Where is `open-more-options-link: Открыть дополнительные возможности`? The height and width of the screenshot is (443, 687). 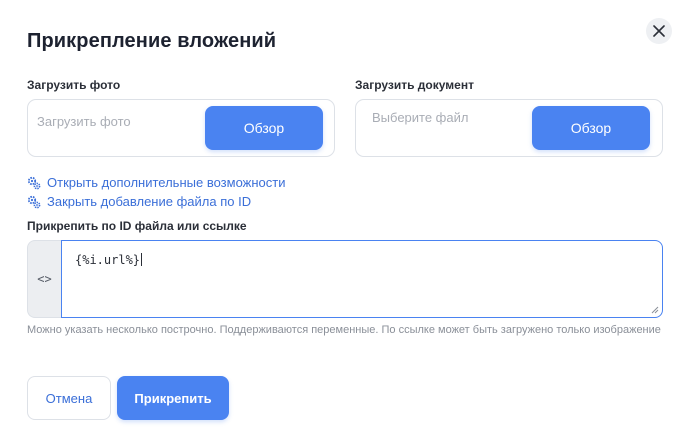
open-more-options-link: Открыть дополнительные возможности is located at coordinates (156, 182).